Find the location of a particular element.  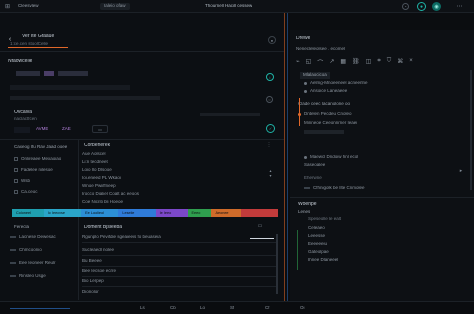

list-item: Minneoe Ceeonnrner Ieaei is located at coordinates (384, 123).